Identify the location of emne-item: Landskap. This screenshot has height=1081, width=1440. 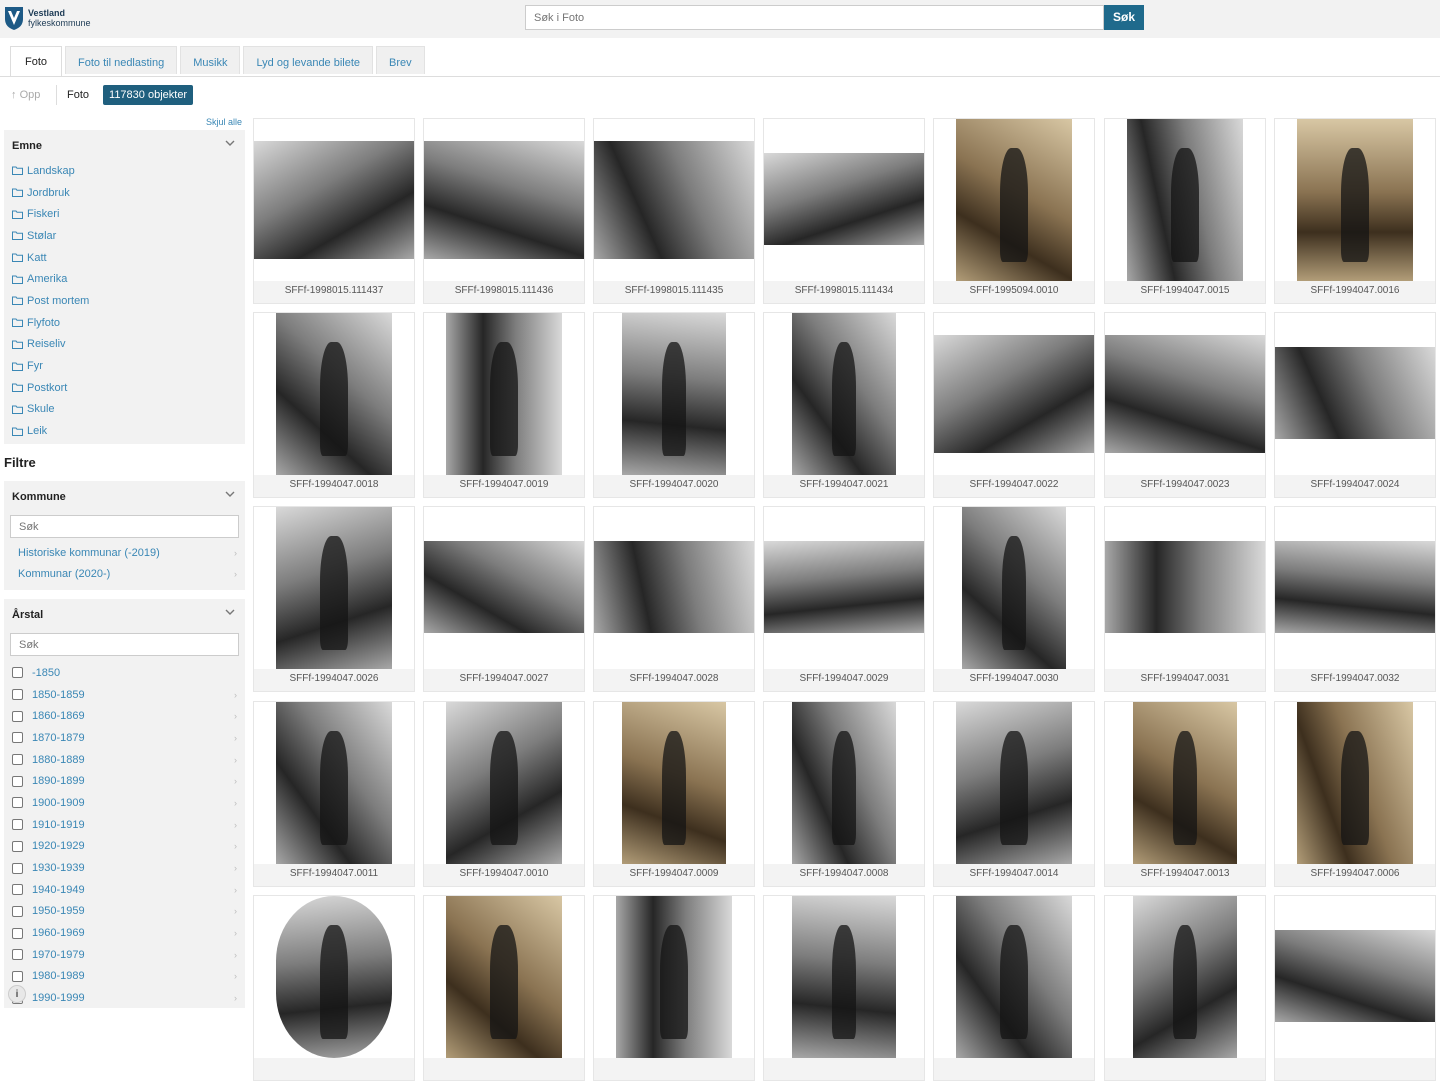
(124, 171).